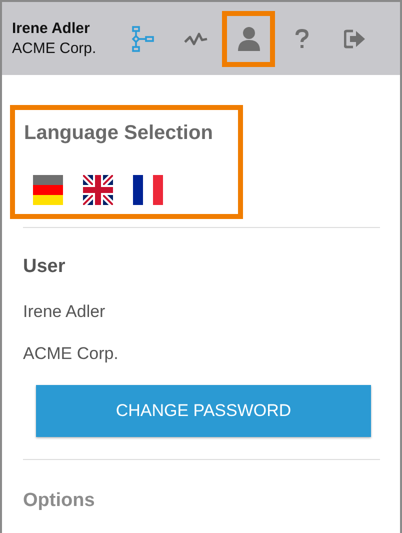  Describe the element at coordinates (48, 190) in the screenshot. I see `german-flag-icon` at that location.